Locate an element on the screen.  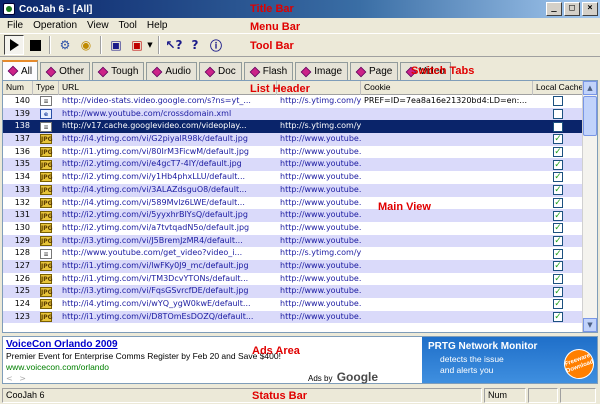
scroll-thumb is located at coordinates (590, 116).